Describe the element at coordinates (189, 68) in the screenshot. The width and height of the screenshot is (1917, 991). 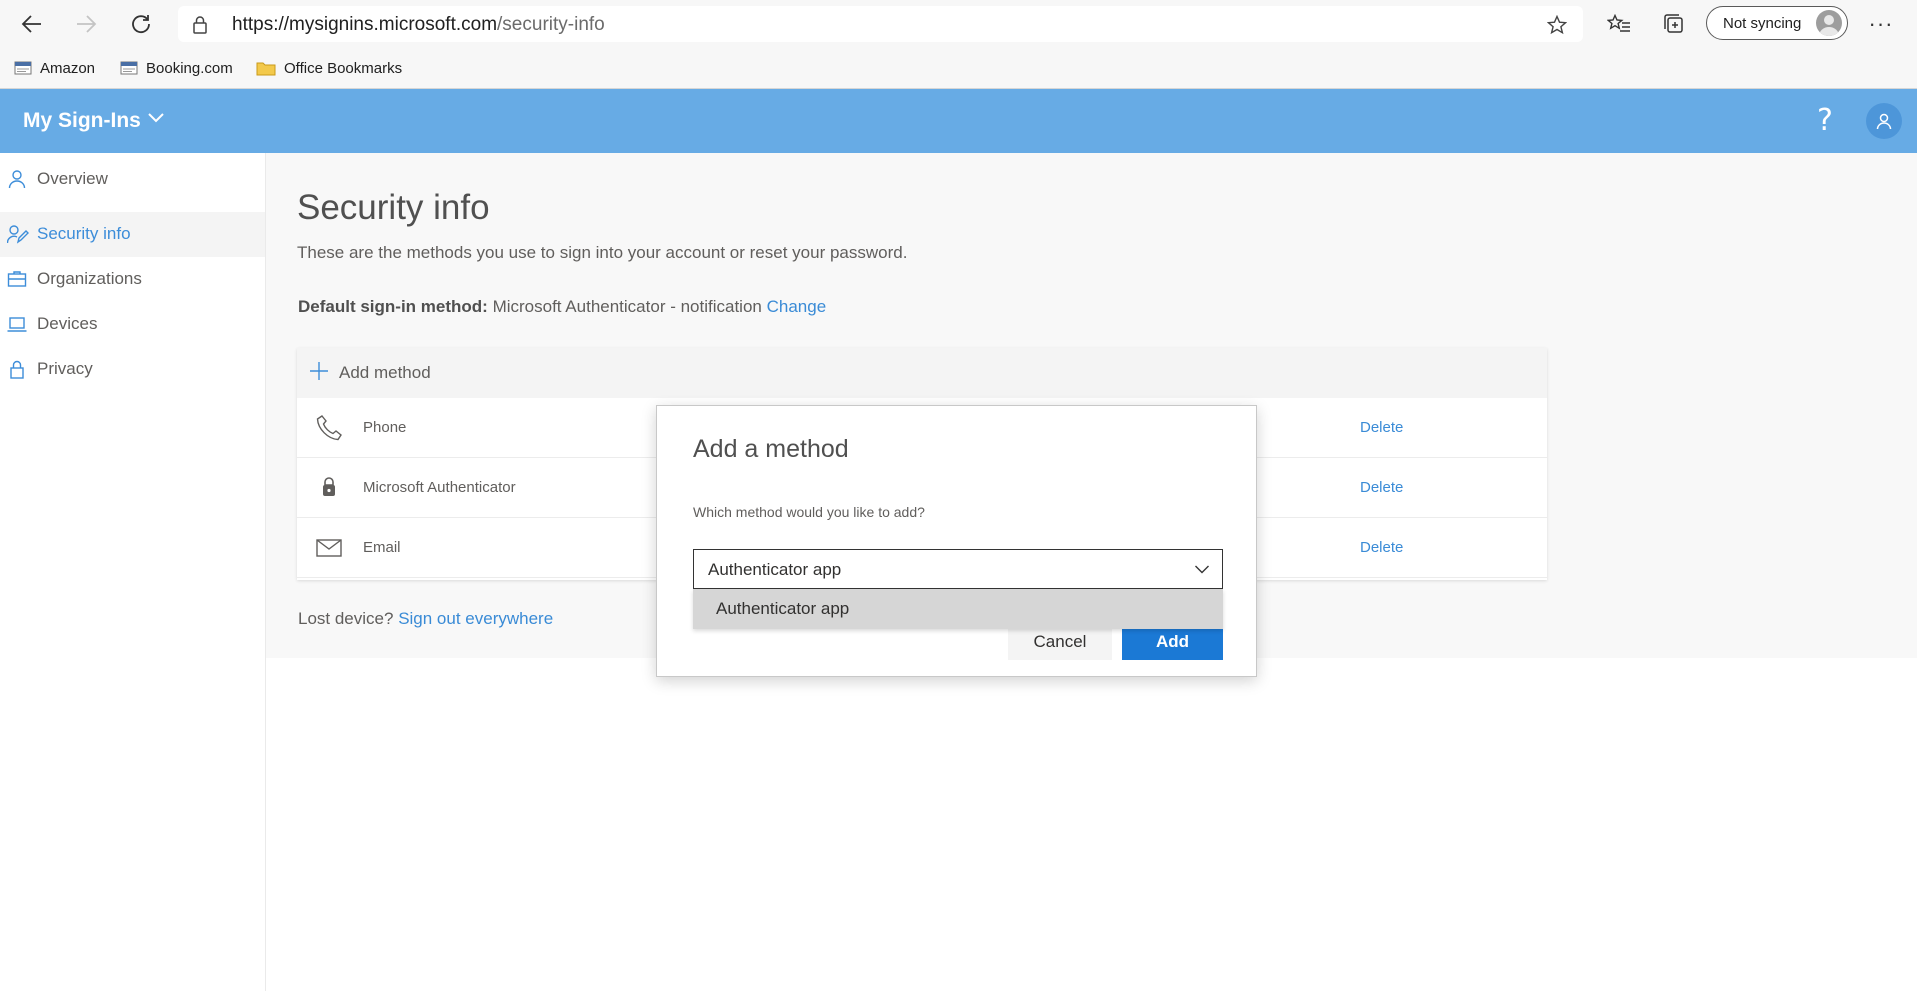
I see `bookmark-label: Booking.com` at that location.